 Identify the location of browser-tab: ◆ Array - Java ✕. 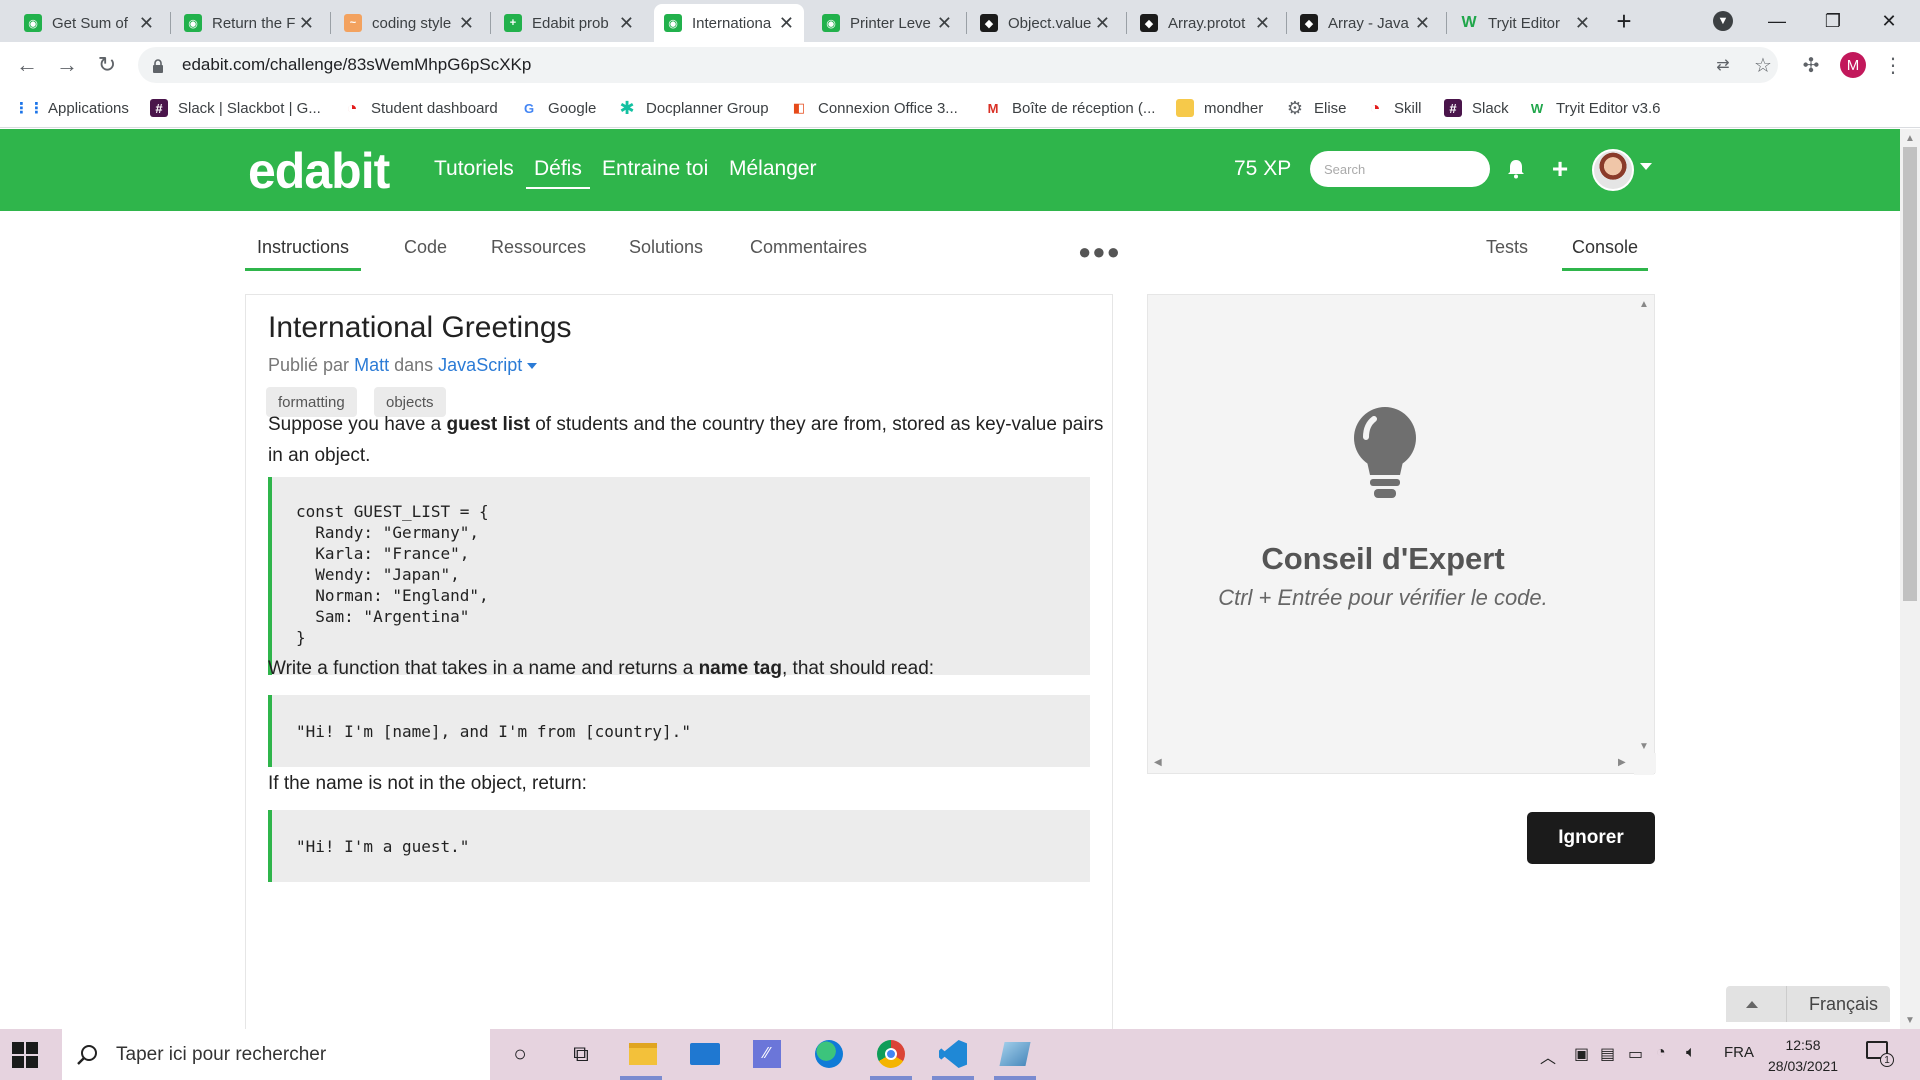
(1365, 23).